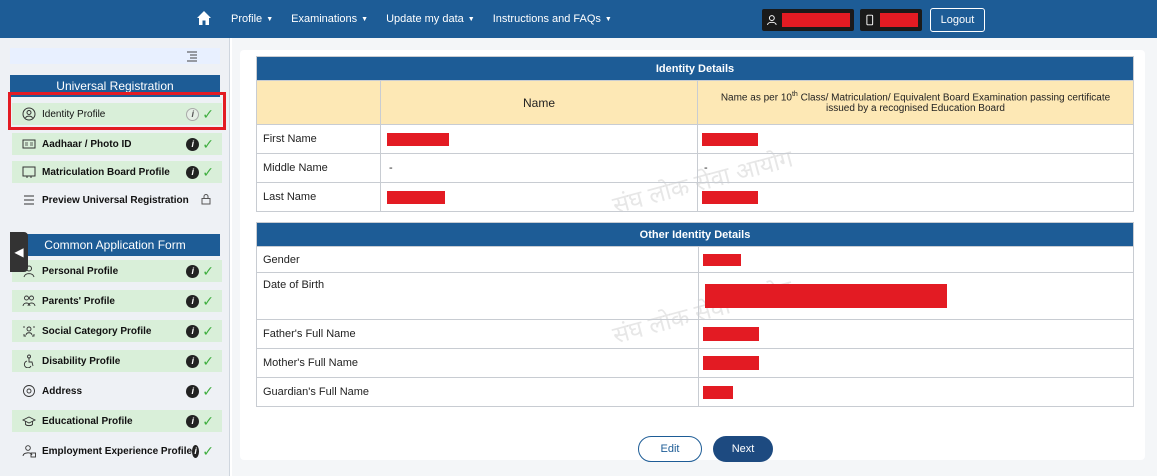 This screenshot has height=476, width=1157. I want to click on row-label: Mother's Full Name, so click(477, 363).